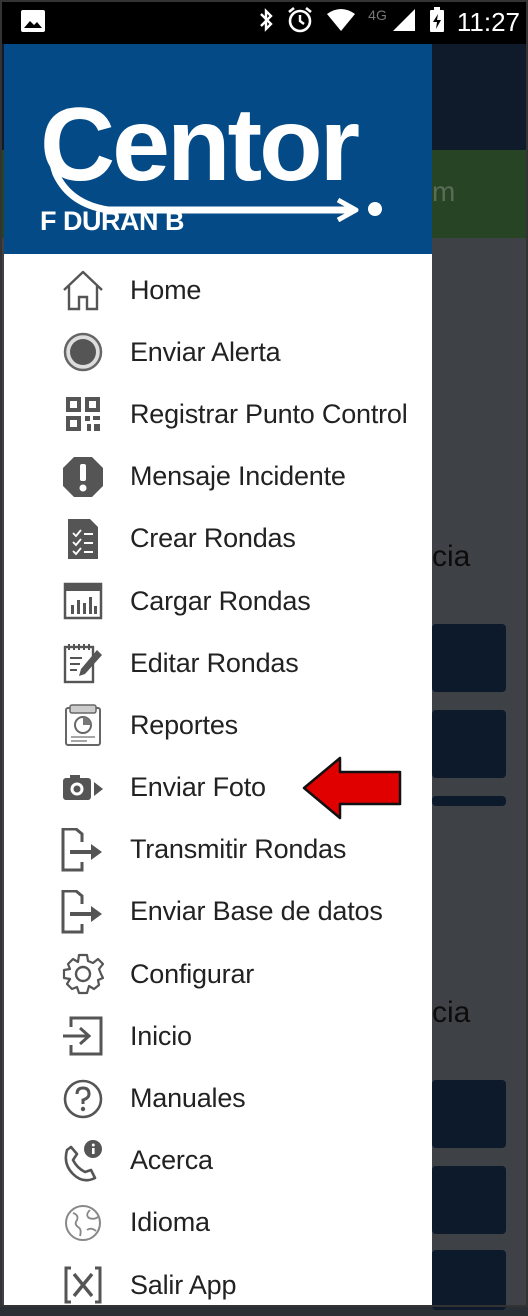 This screenshot has height=1316, width=528. What do you see at coordinates (389, 22) in the screenshot?
I see `status-icons: 4G 11:27` at bounding box center [389, 22].